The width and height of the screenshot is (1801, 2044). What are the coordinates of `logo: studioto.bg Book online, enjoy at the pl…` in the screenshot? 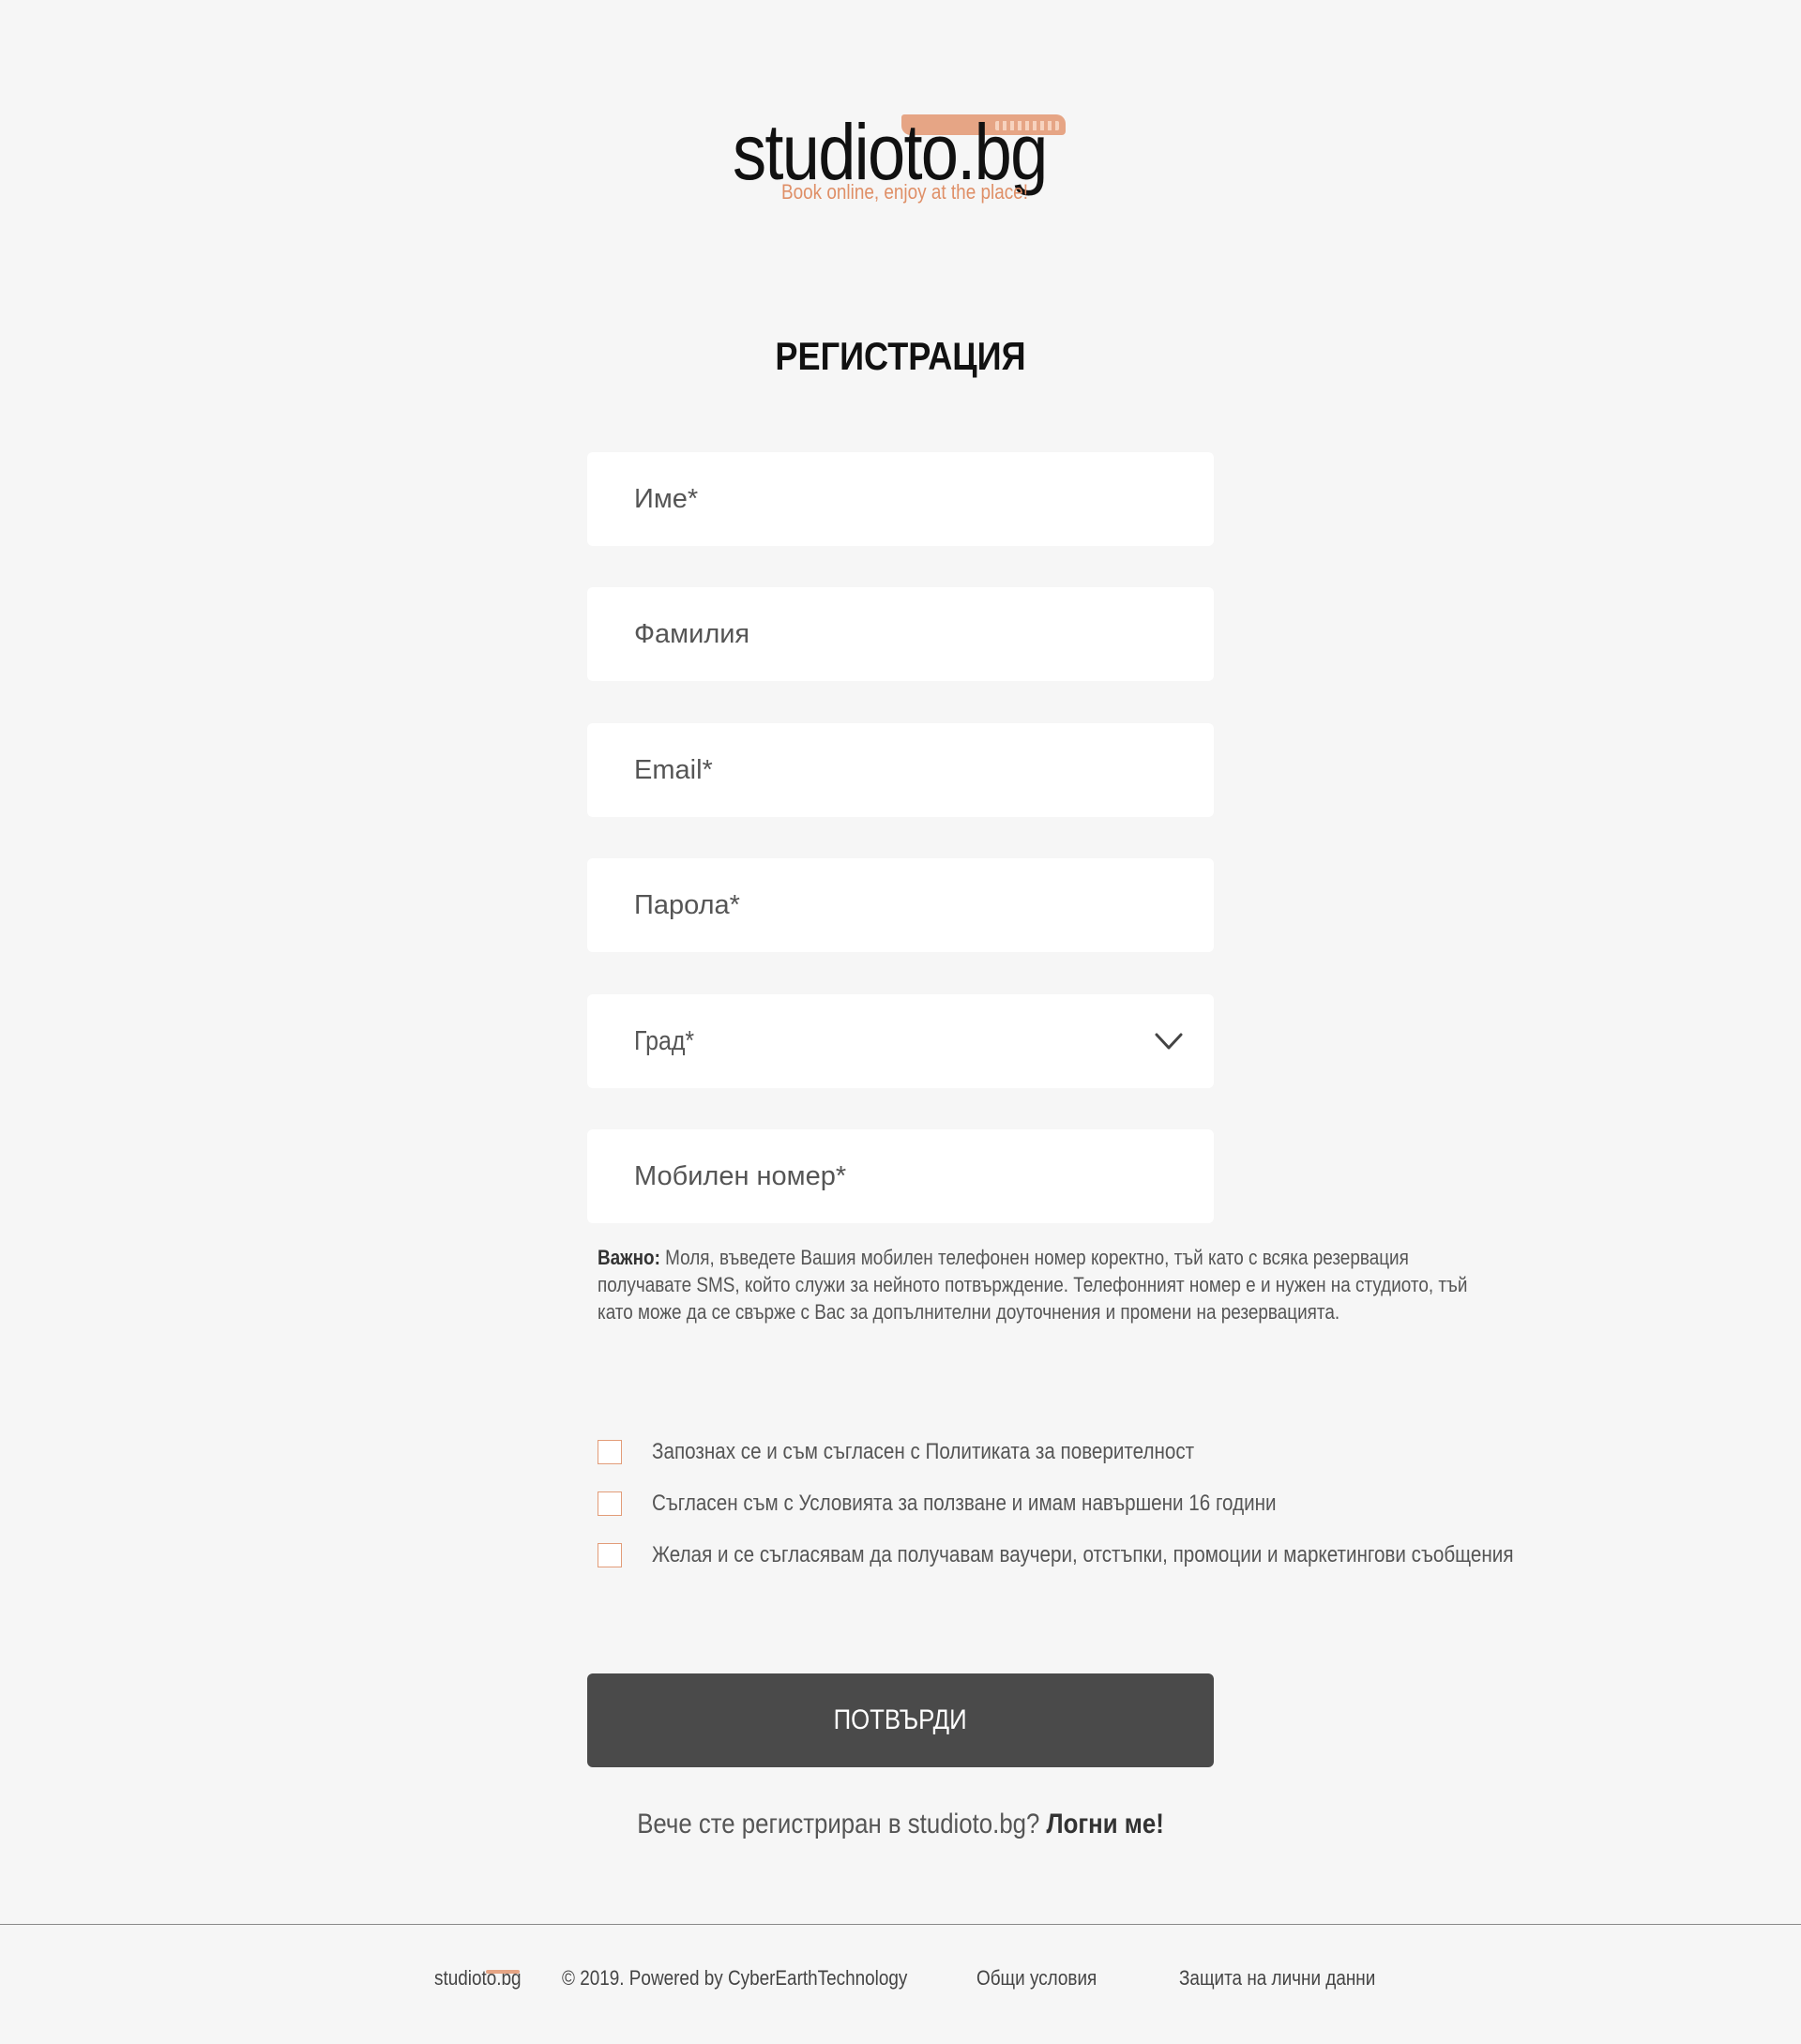 It's located at (901, 156).